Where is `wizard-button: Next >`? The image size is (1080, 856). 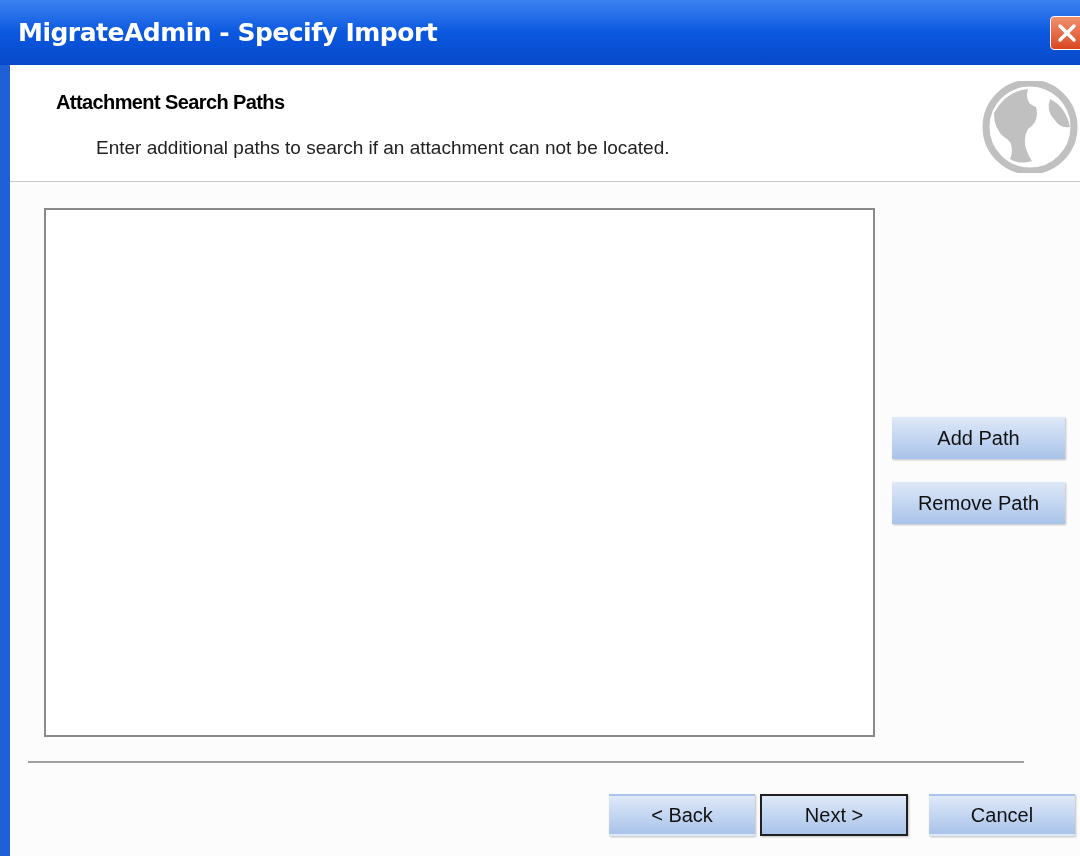 wizard-button: Next > is located at coordinates (834, 815).